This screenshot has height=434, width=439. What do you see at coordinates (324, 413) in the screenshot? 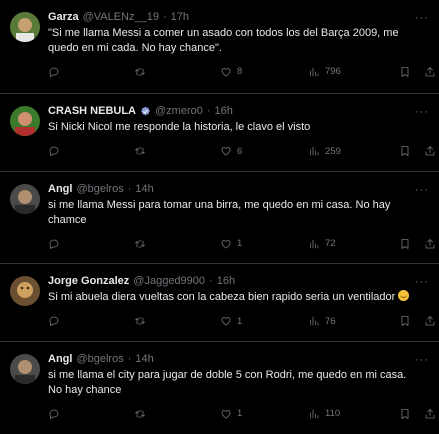
I see `views-button: 110` at bounding box center [324, 413].